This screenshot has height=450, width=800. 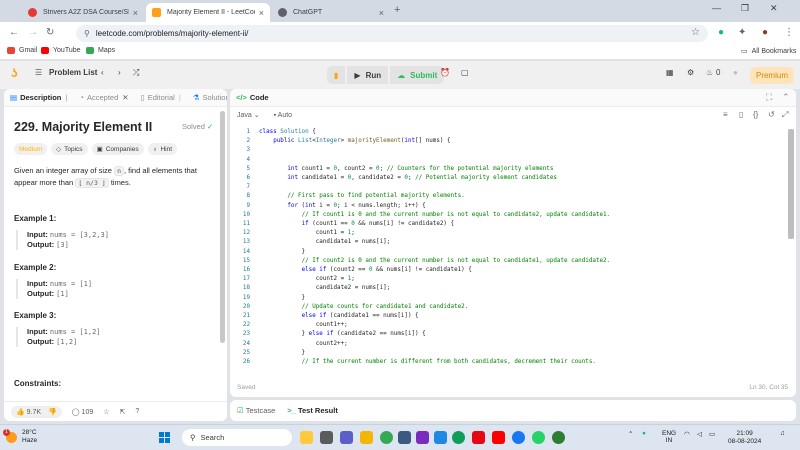 I want to click on windows-start-icon, so click(x=164, y=437).